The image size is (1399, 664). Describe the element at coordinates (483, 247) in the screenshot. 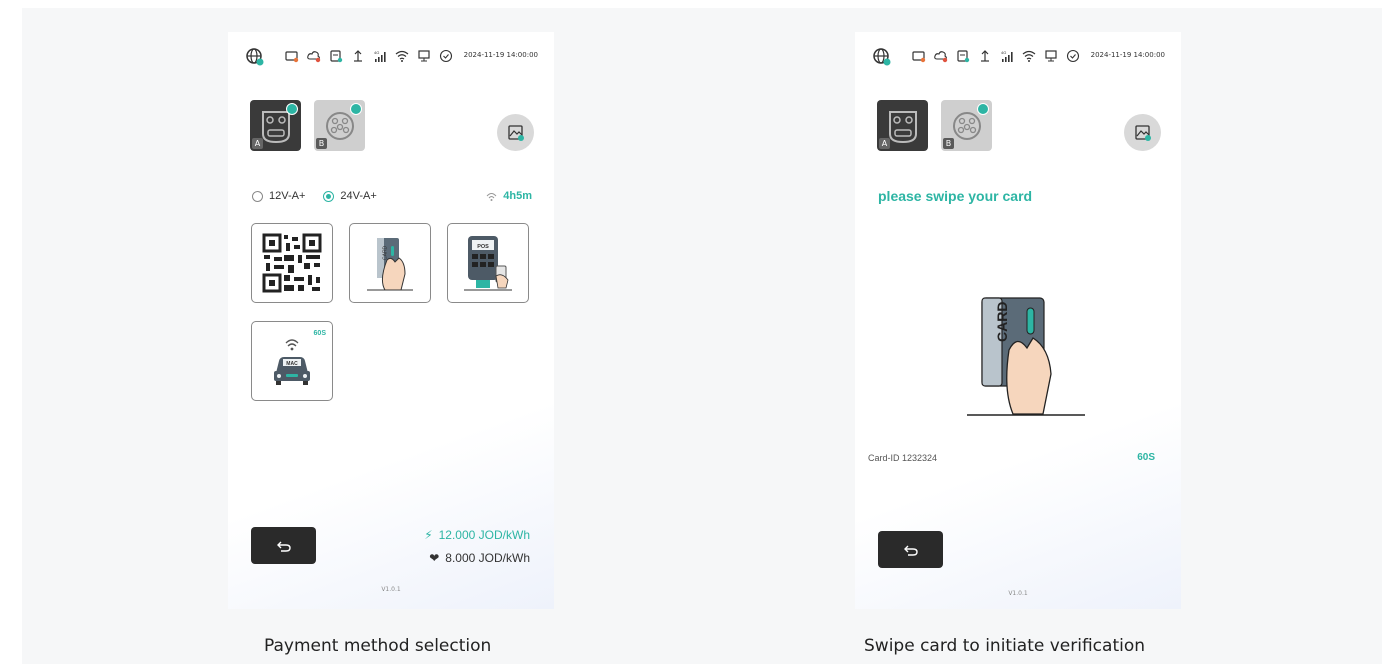

I see `pos-label: POS` at that location.